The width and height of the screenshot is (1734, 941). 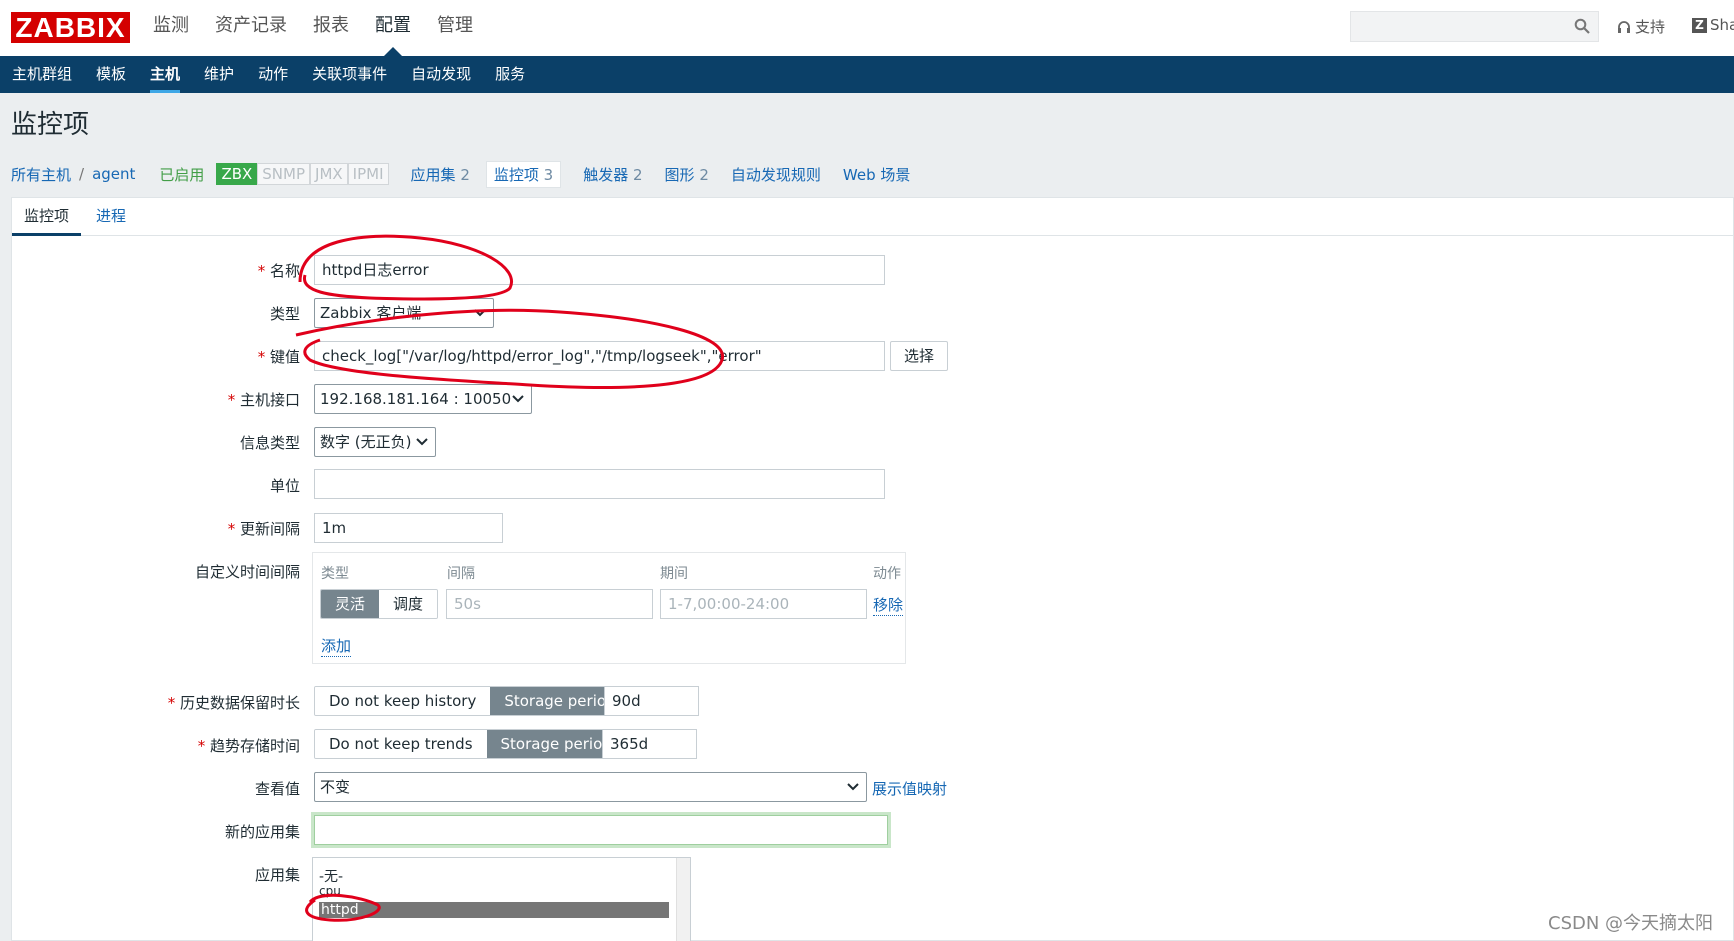 I want to click on name-label: 名称, so click(x=170, y=270).